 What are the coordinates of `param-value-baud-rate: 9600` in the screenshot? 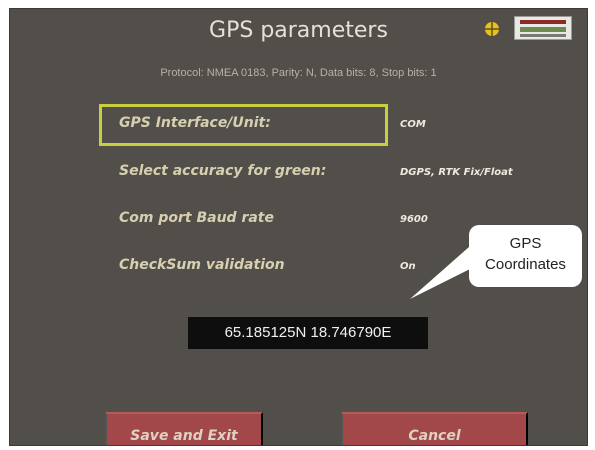 It's located at (414, 219).